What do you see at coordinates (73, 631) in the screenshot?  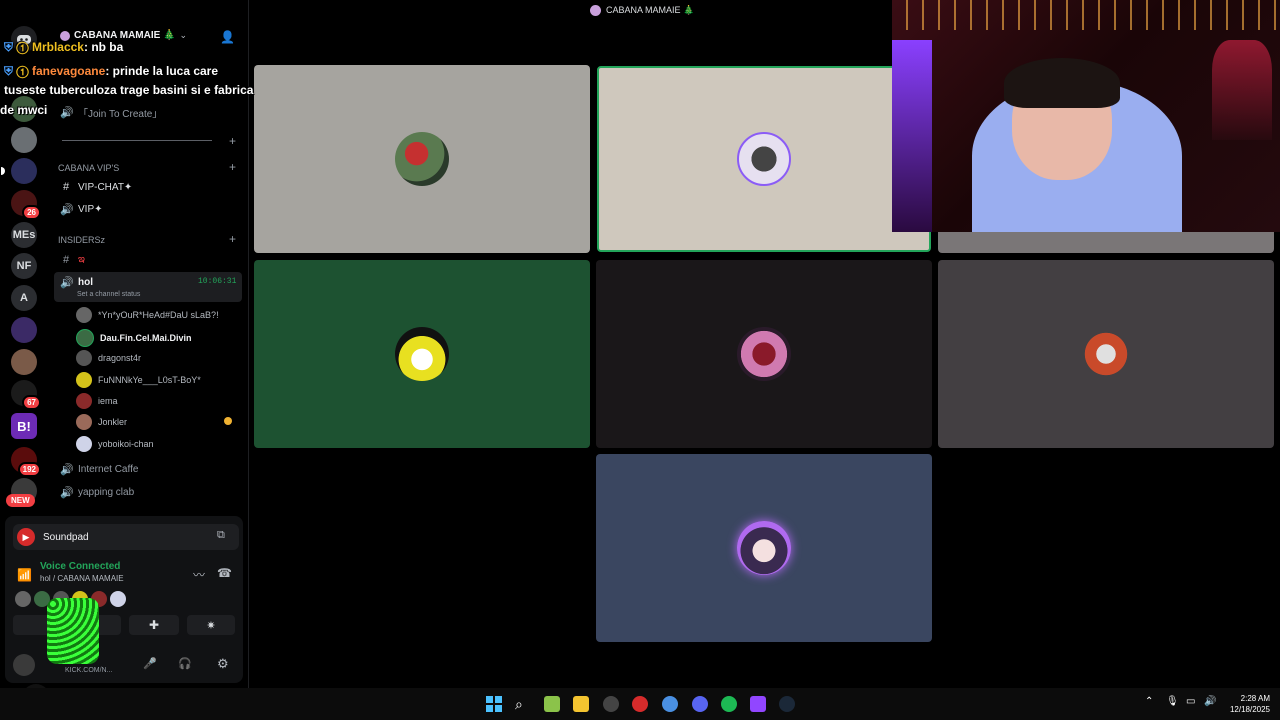 I see `overlay-sticker` at bounding box center [73, 631].